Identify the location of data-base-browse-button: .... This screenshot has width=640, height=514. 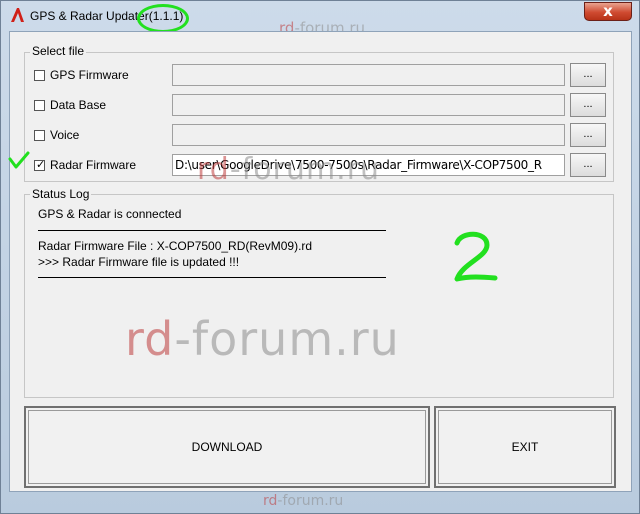
(588, 105).